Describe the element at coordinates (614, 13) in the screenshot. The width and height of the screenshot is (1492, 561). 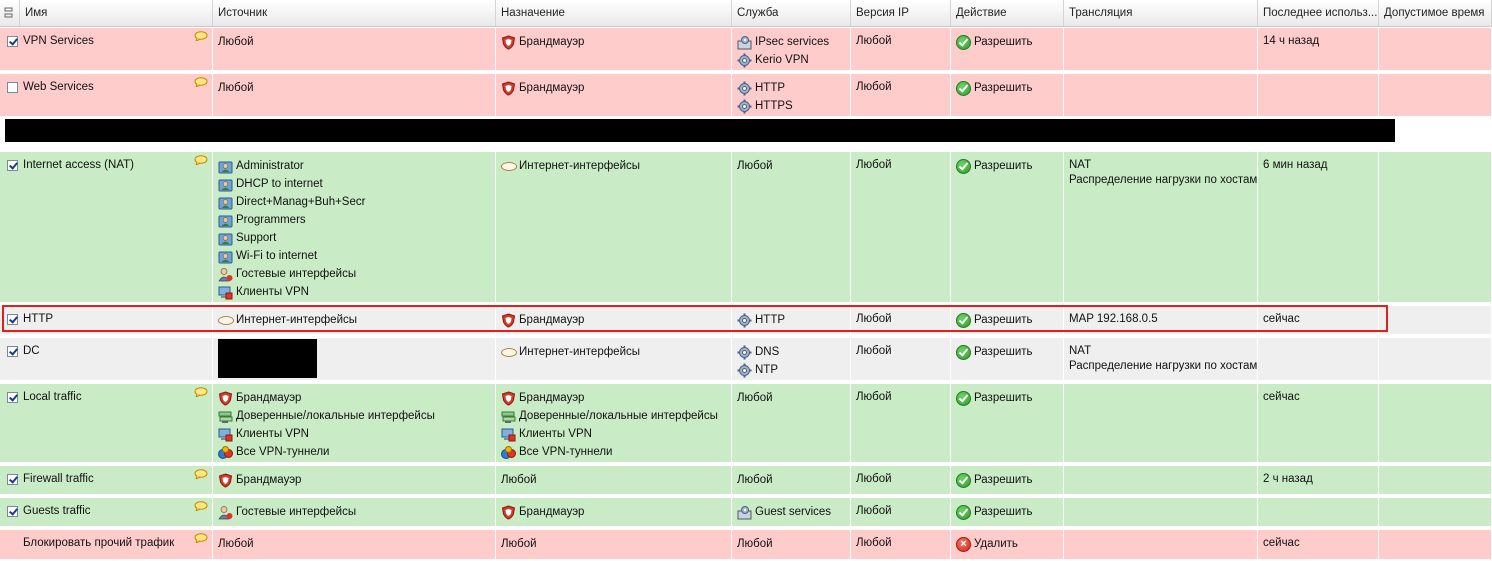
I see `column-header-destination: Назначение` at that location.